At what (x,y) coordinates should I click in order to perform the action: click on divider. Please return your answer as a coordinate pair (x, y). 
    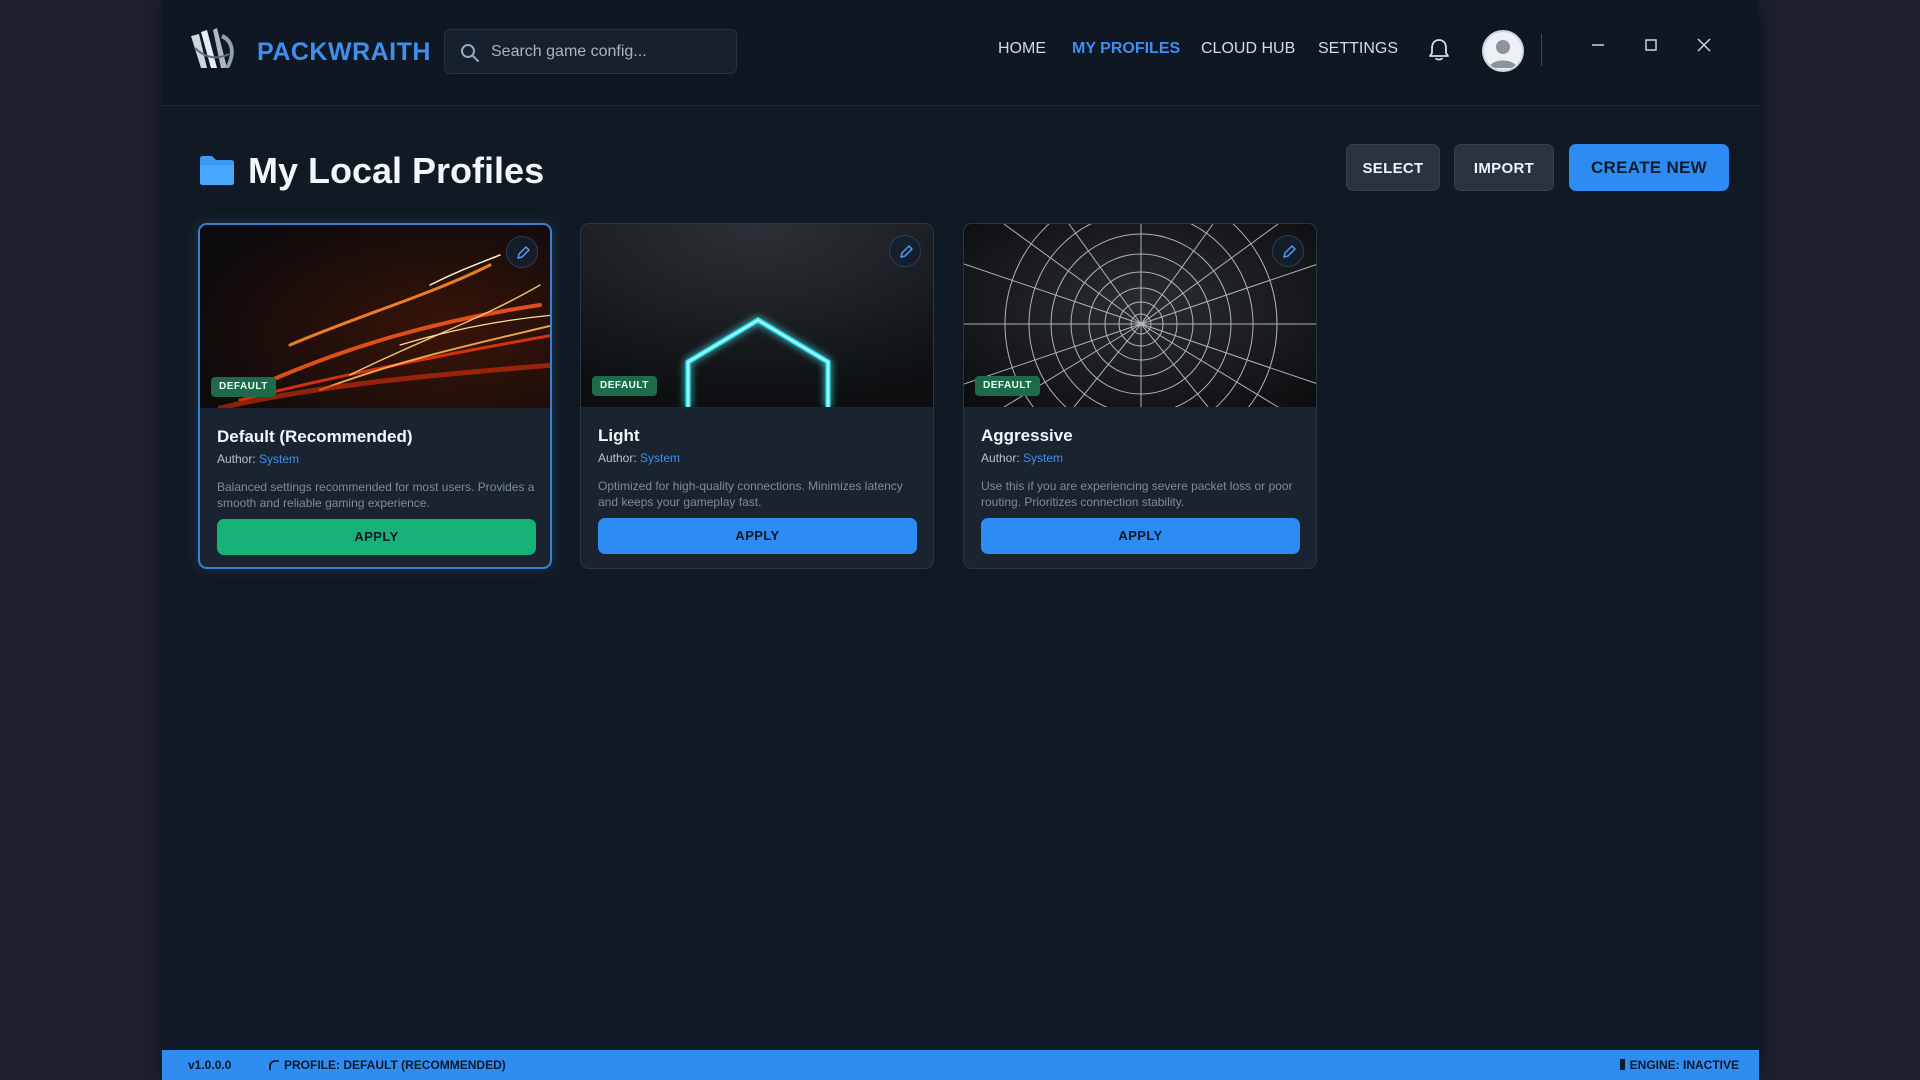
    Looking at the image, I should click on (1541, 50).